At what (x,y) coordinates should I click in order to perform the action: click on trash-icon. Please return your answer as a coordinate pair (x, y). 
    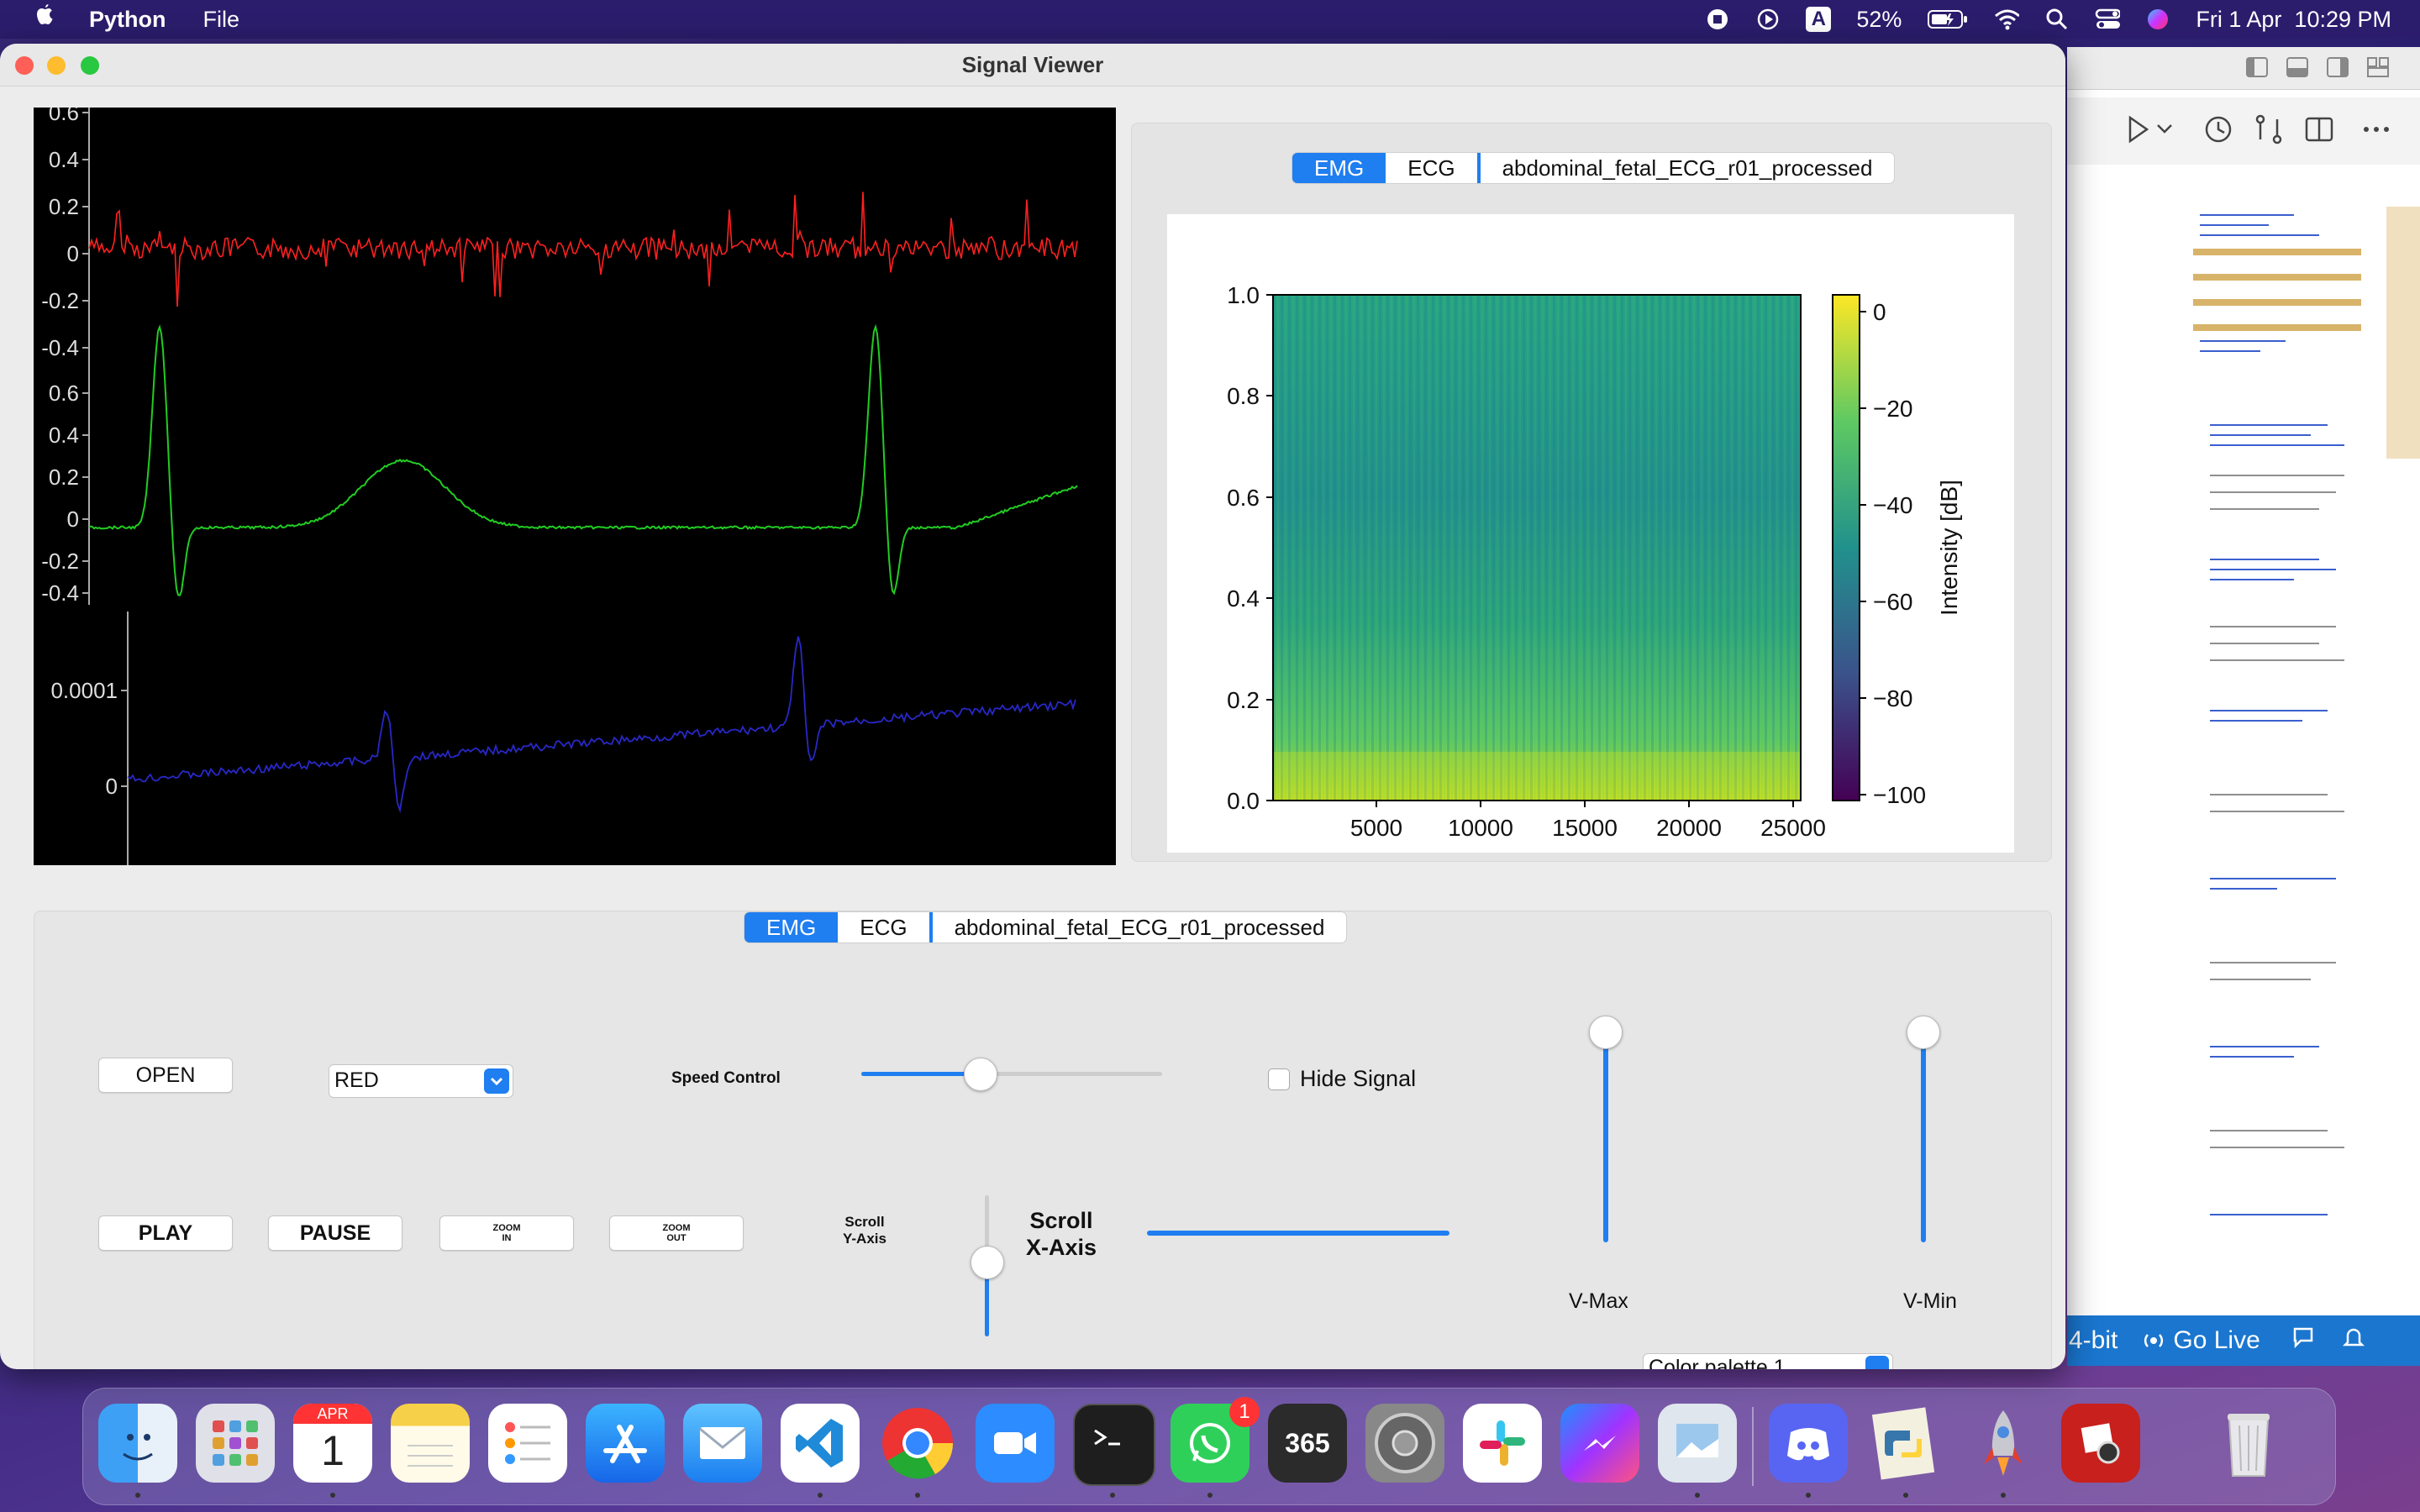
    Looking at the image, I should click on (2248, 1443).